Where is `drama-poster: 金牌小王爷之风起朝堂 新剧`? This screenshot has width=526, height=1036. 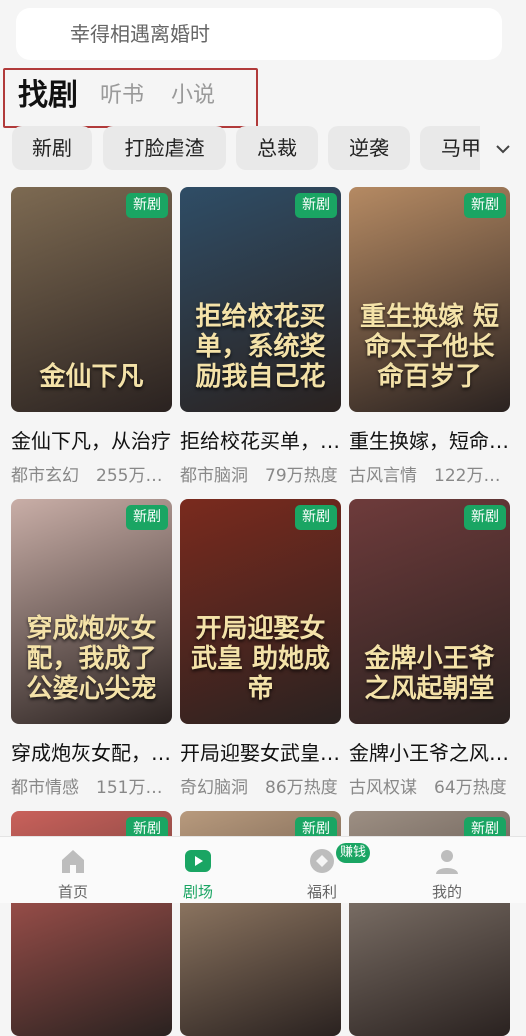
drama-poster: 金牌小王爷之风起朝堂 新剧 is located at coordinates (429, 611).